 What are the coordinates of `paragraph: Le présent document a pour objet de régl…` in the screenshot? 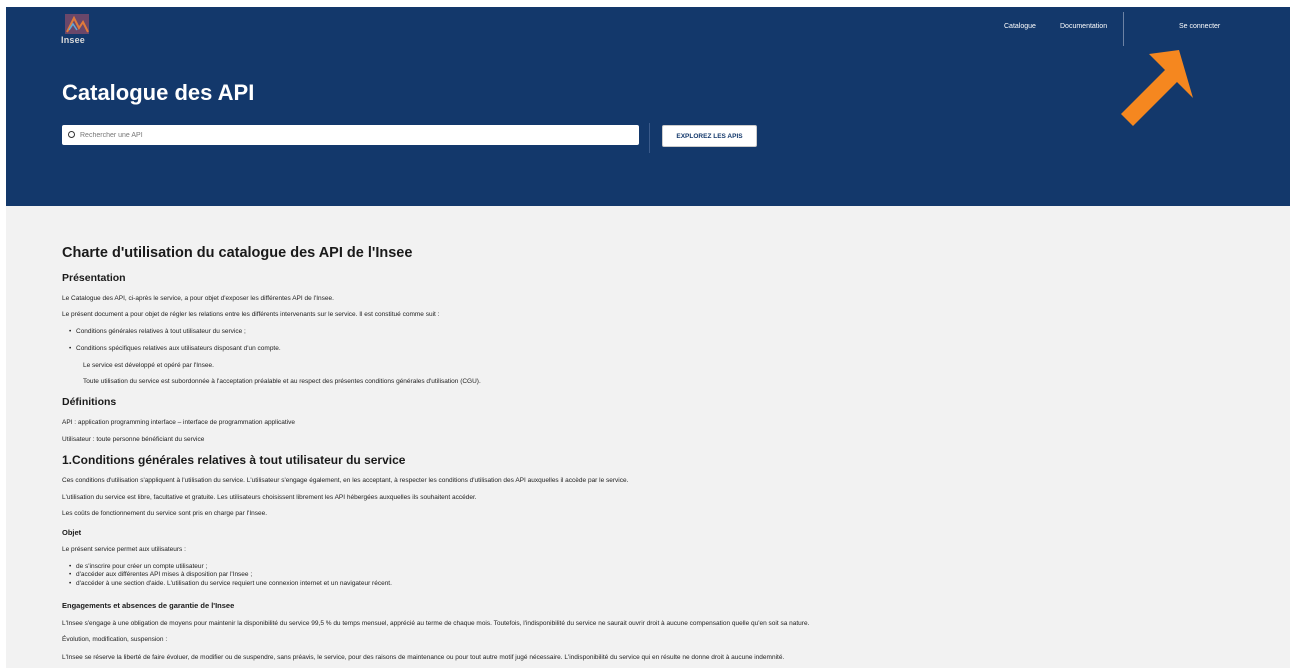 It's located at (251, 314).